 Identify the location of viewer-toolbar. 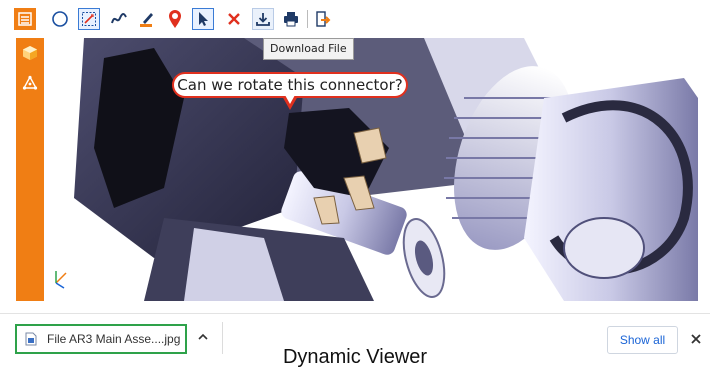
(355, 19).